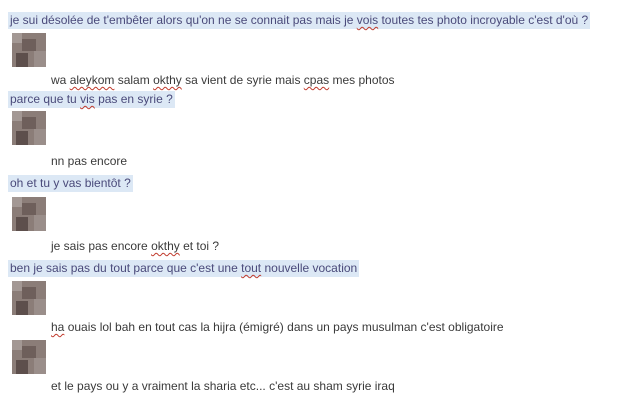 The width and height of the screenshot is (620, 414). Describe the element at coordinates (199, 246) in the screenshot. I see `message-text: et toi ?` at that location.